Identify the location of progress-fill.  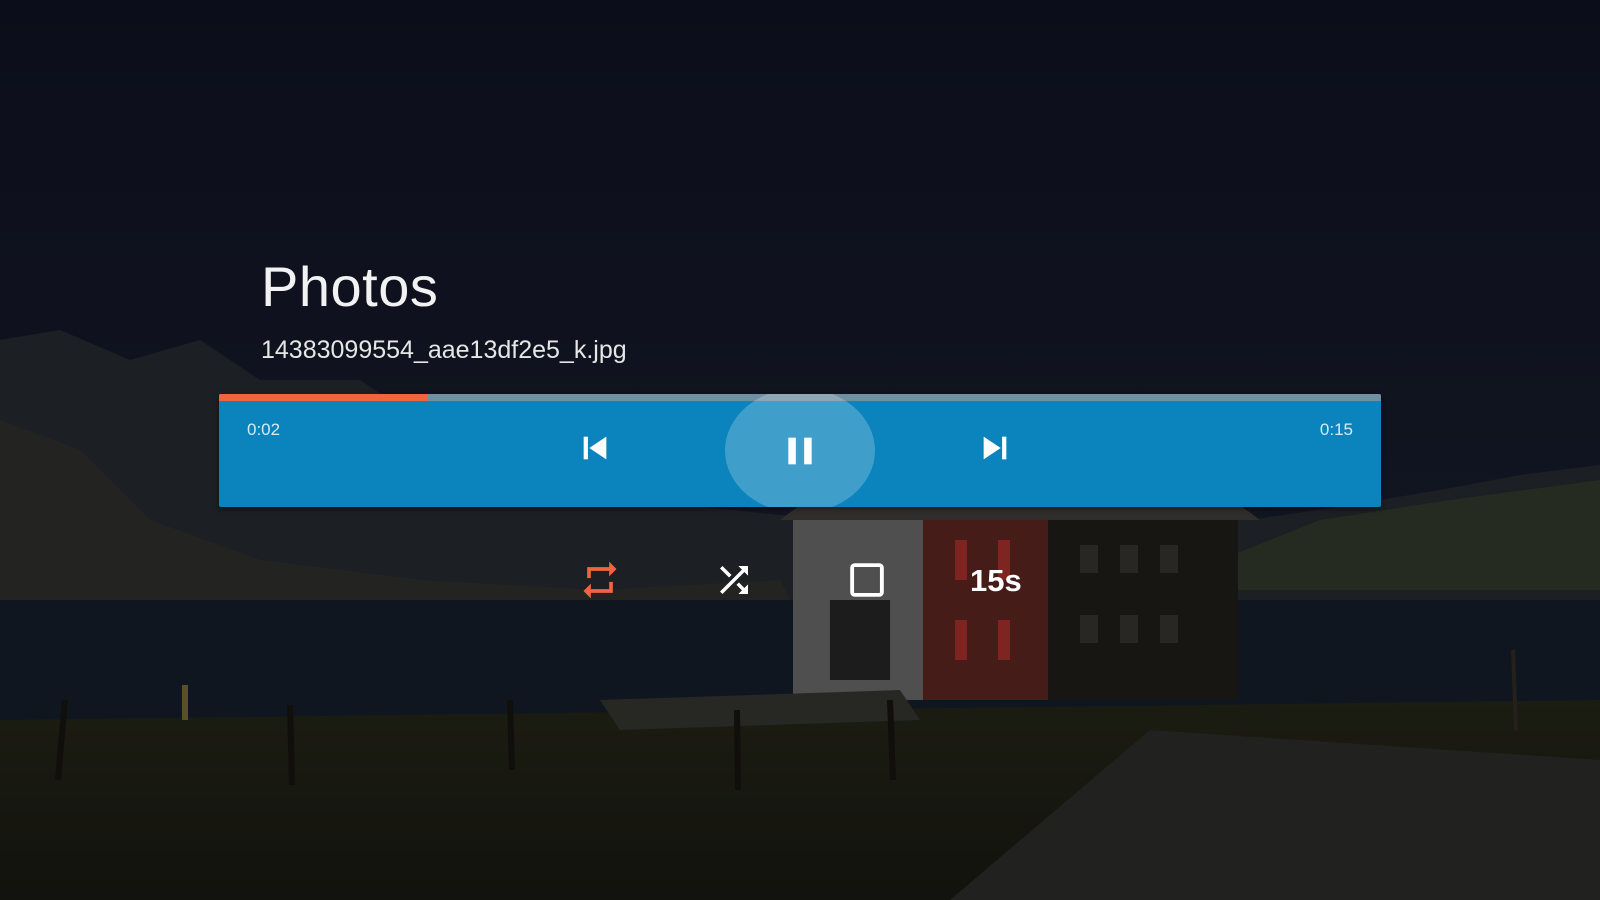
(324, 397).